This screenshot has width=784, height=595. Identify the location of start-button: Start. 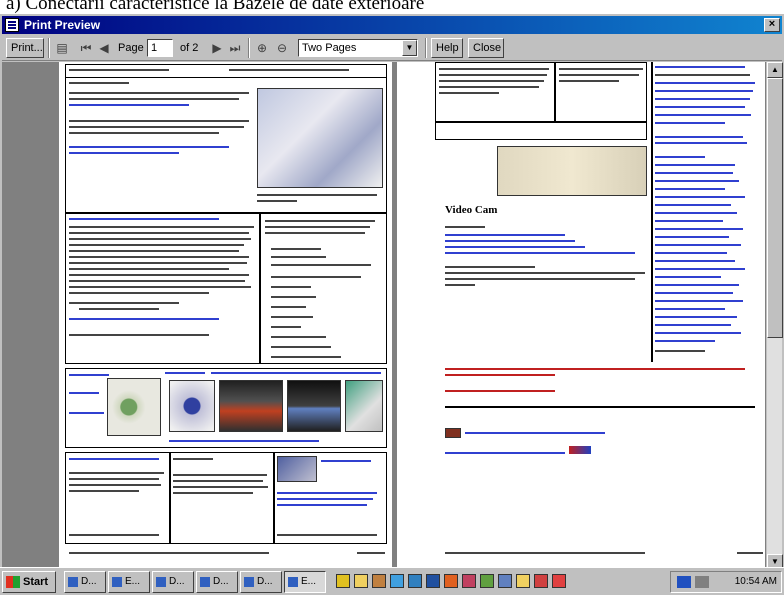
(29, 582).